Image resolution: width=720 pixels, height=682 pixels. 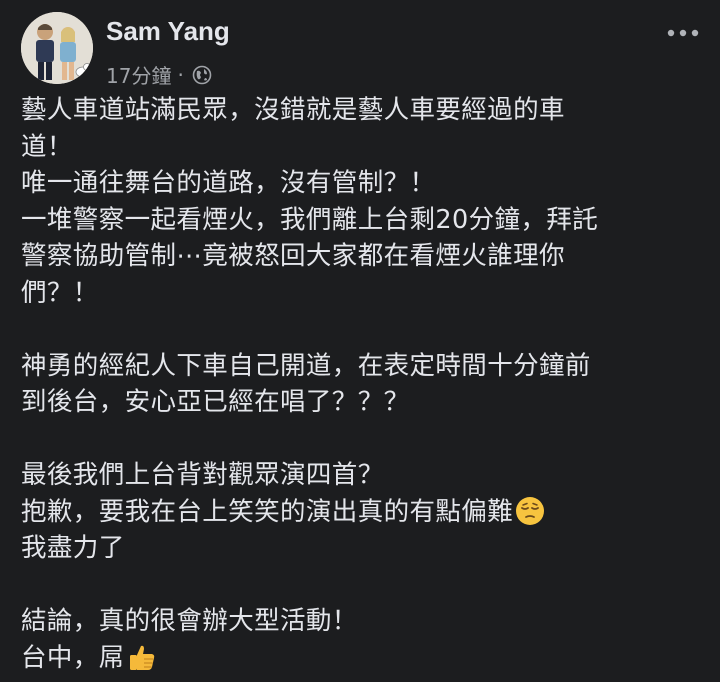 I want to click on thumbs-up-emoji-icon, so click(x=141, y=657).